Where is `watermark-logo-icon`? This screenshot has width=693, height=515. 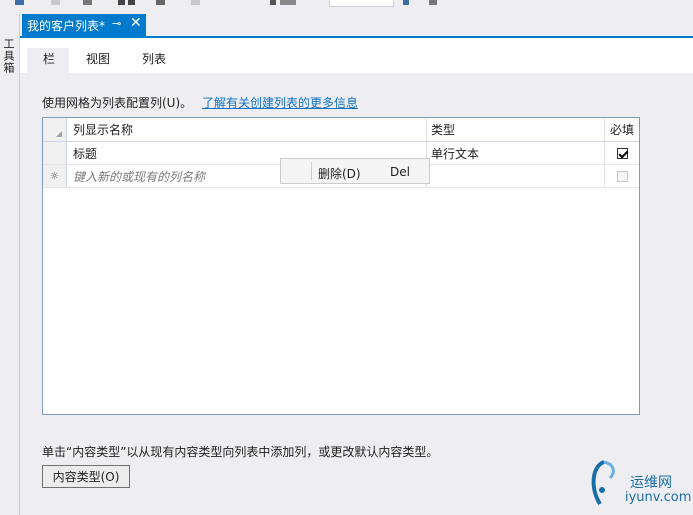
watermark-logo-icon is located at coordinates (603, 483).